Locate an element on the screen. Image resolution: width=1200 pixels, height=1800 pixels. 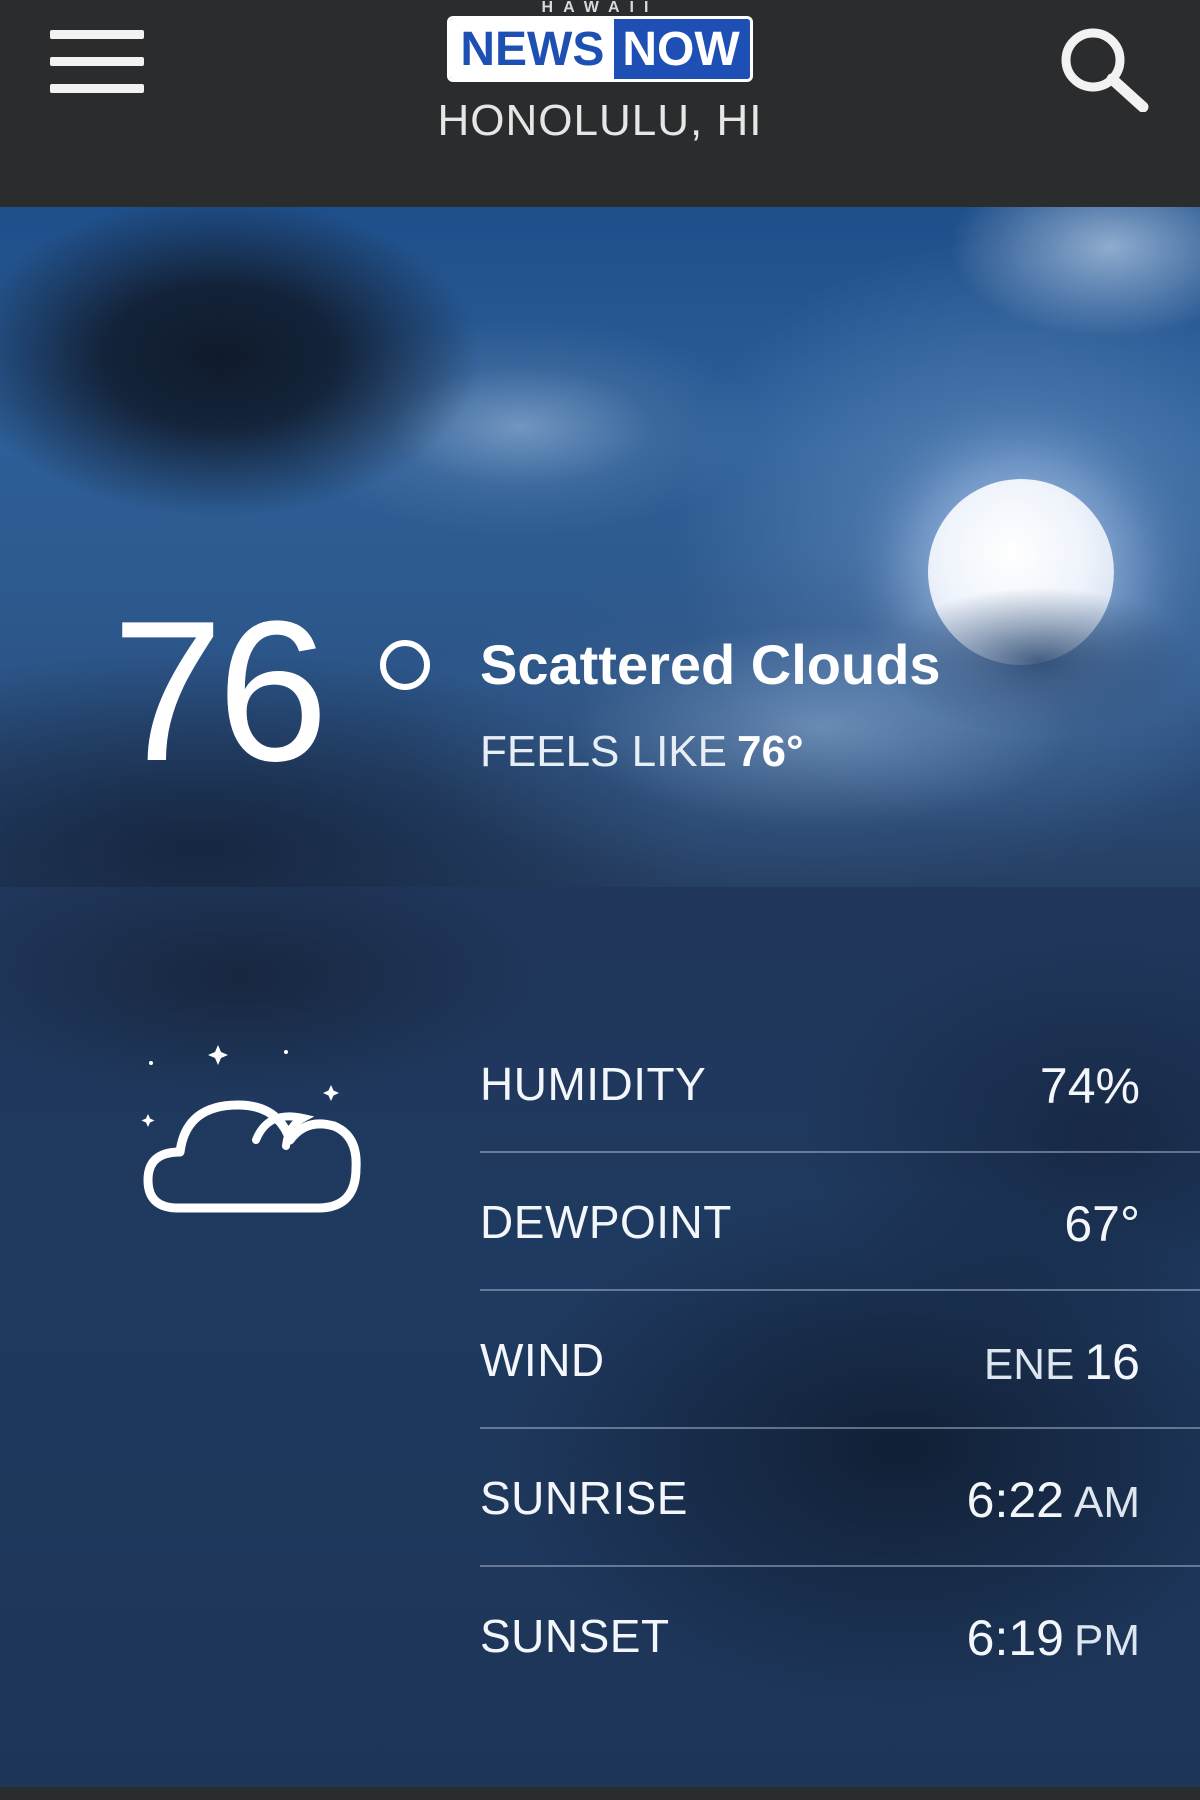
sunrise-value: 6:22 AM is located at coordinates (1053, 1500).